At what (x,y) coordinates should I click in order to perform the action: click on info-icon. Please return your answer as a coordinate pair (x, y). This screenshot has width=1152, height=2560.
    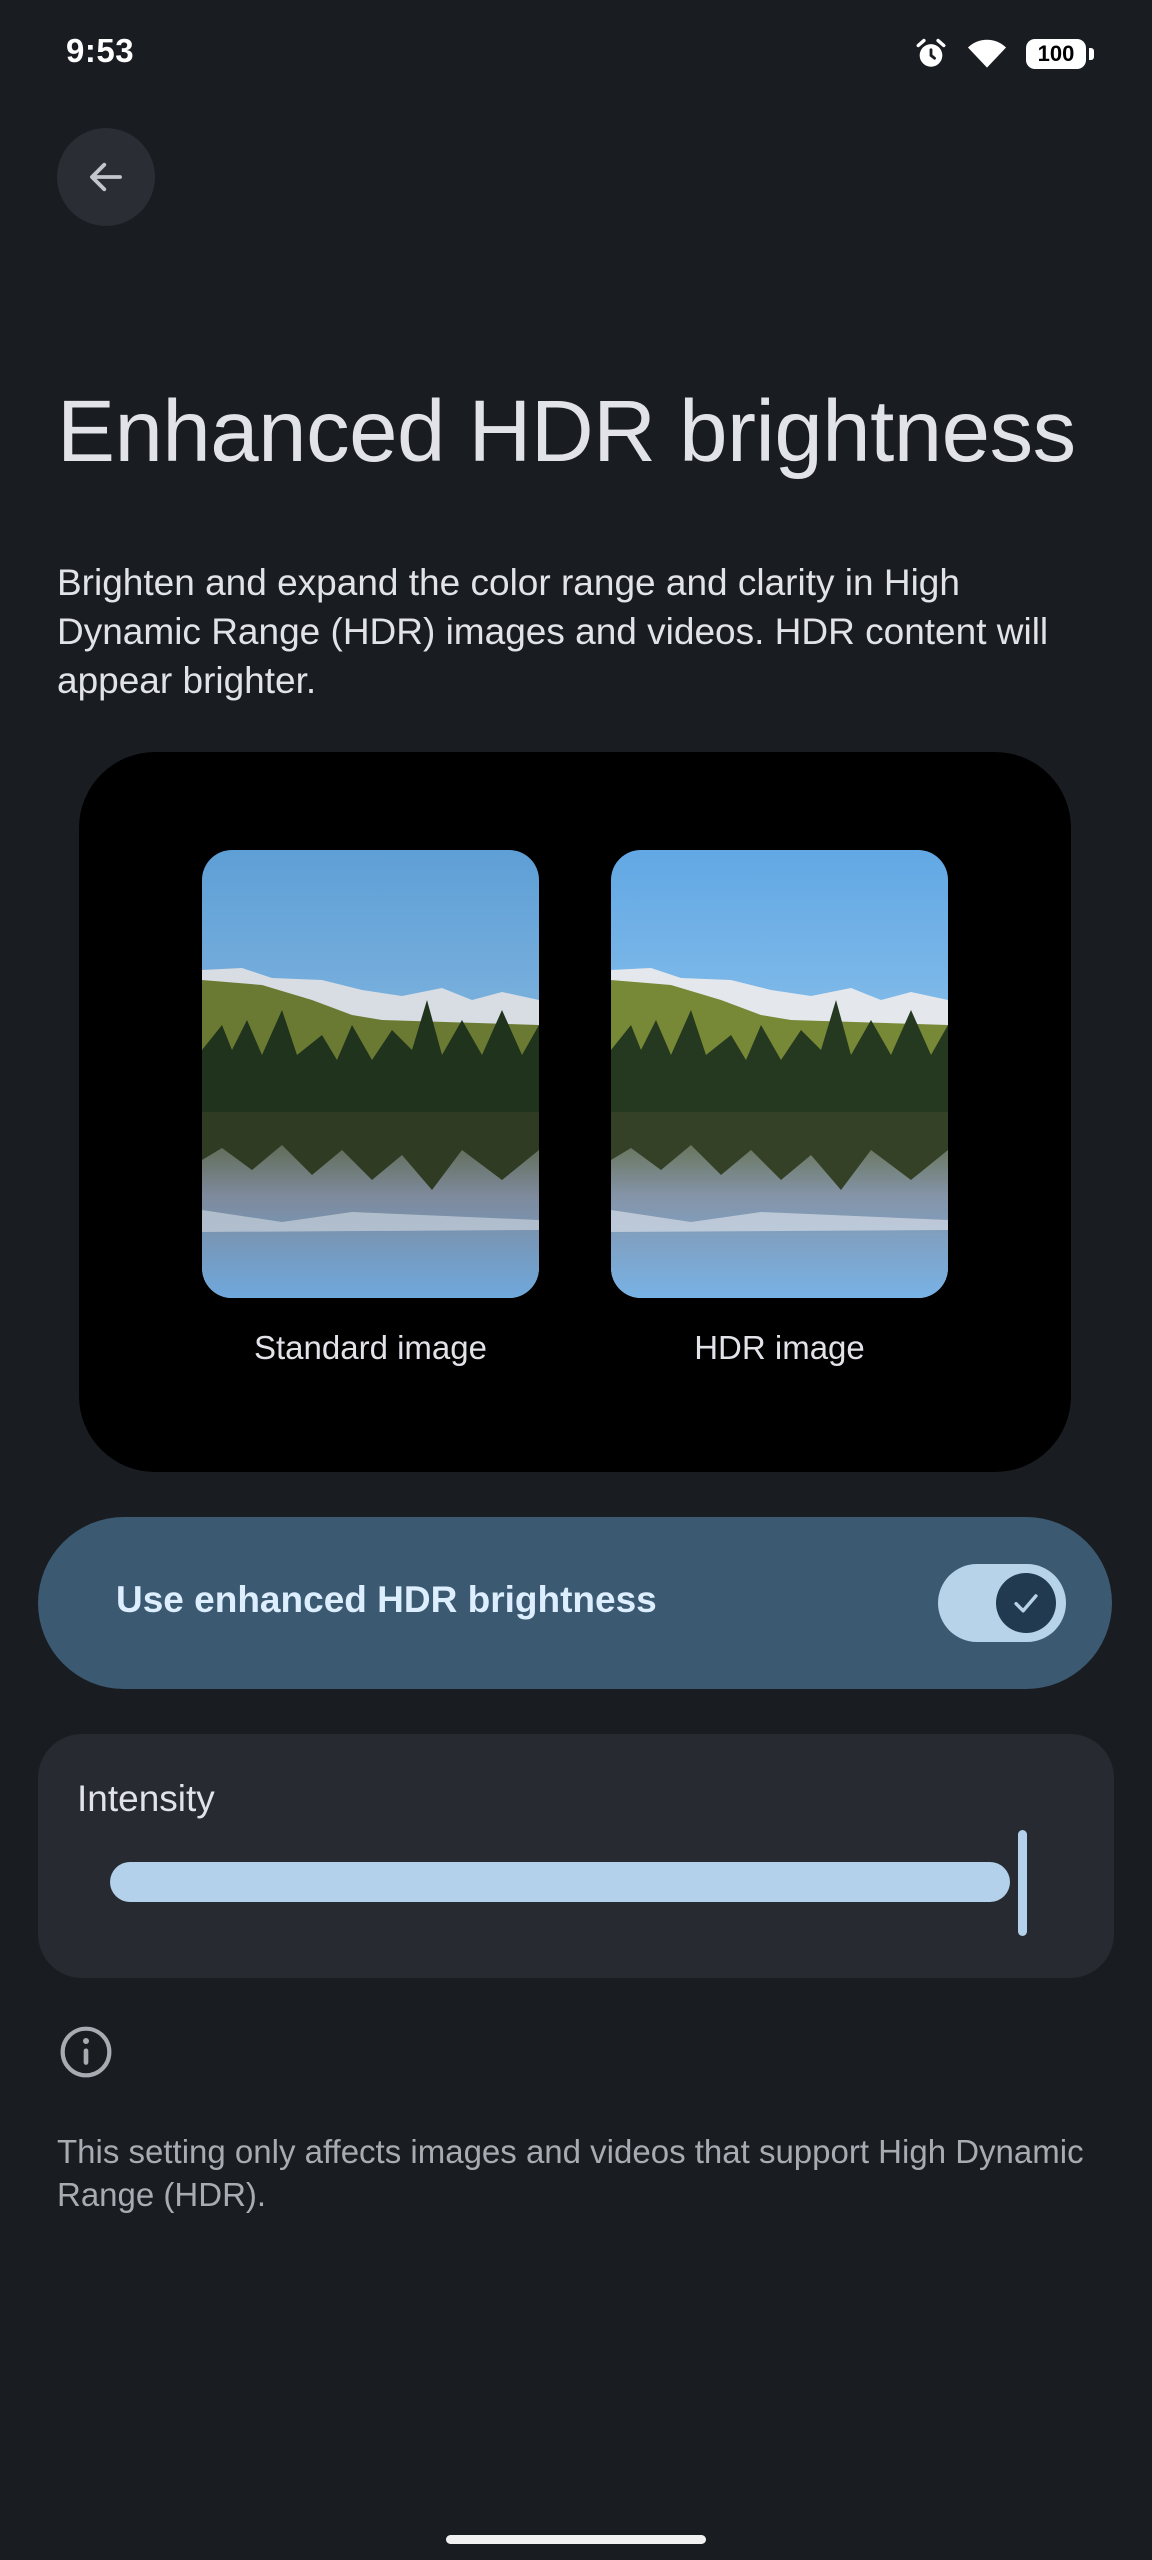
    Looking at the image, I should click on (86, 2052).